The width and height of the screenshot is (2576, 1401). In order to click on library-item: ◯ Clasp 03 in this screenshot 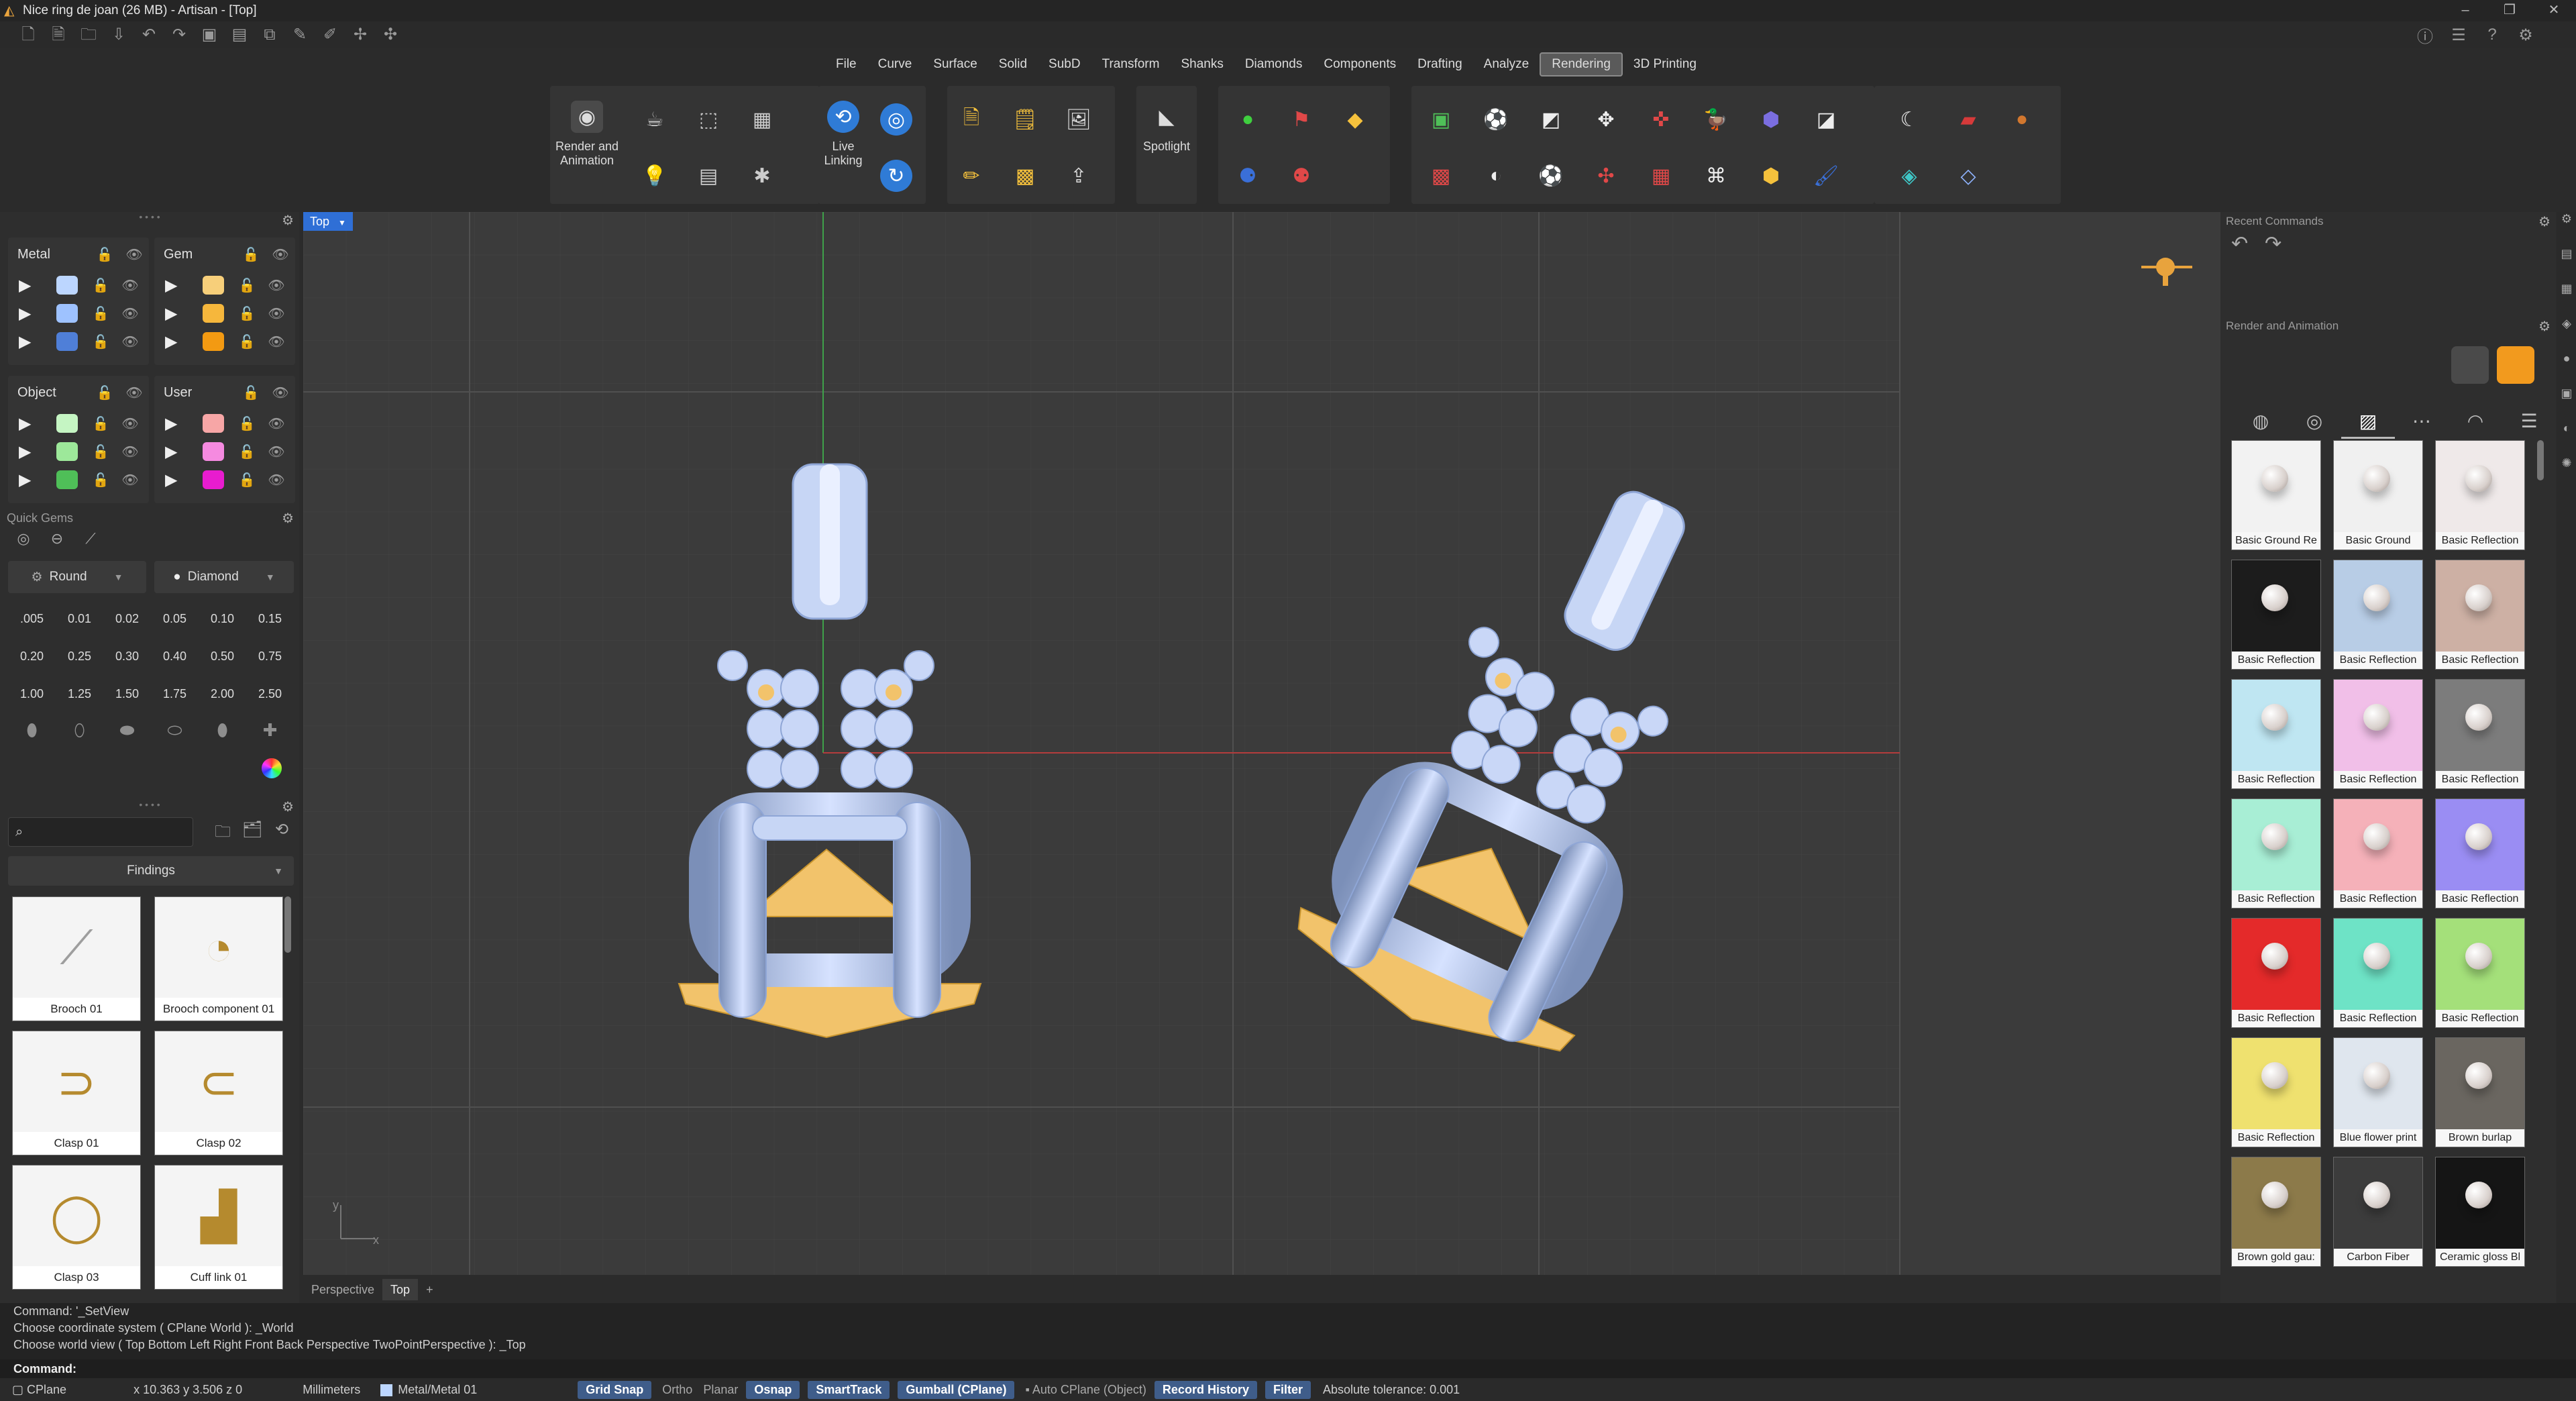, I will do `click(76, 1227)`.